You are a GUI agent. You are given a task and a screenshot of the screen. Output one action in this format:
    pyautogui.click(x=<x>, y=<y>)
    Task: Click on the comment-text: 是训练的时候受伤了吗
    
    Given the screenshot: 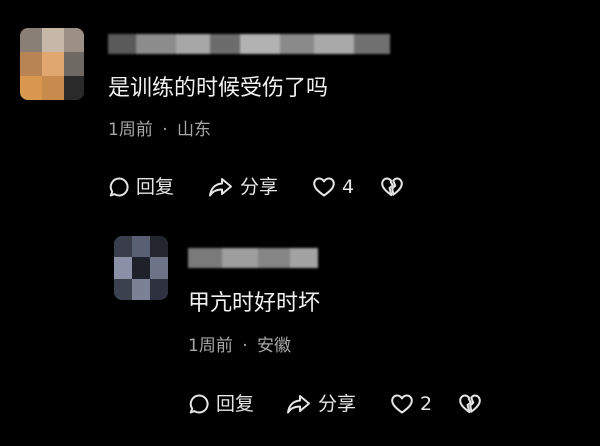 What is the action you would take?
    pyautogui.click(x=218, y=88)
    